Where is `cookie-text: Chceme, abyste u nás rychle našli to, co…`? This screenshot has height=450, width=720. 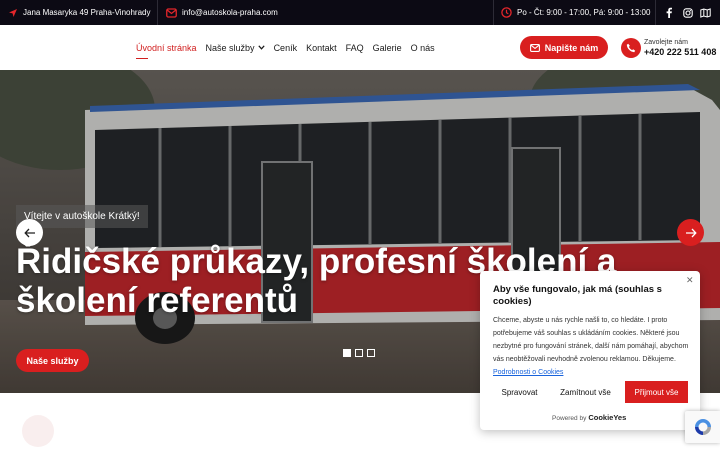 cookie-text: Chceme, abyste u nás rychle našli to, co… is located at coordinates (591, 346).